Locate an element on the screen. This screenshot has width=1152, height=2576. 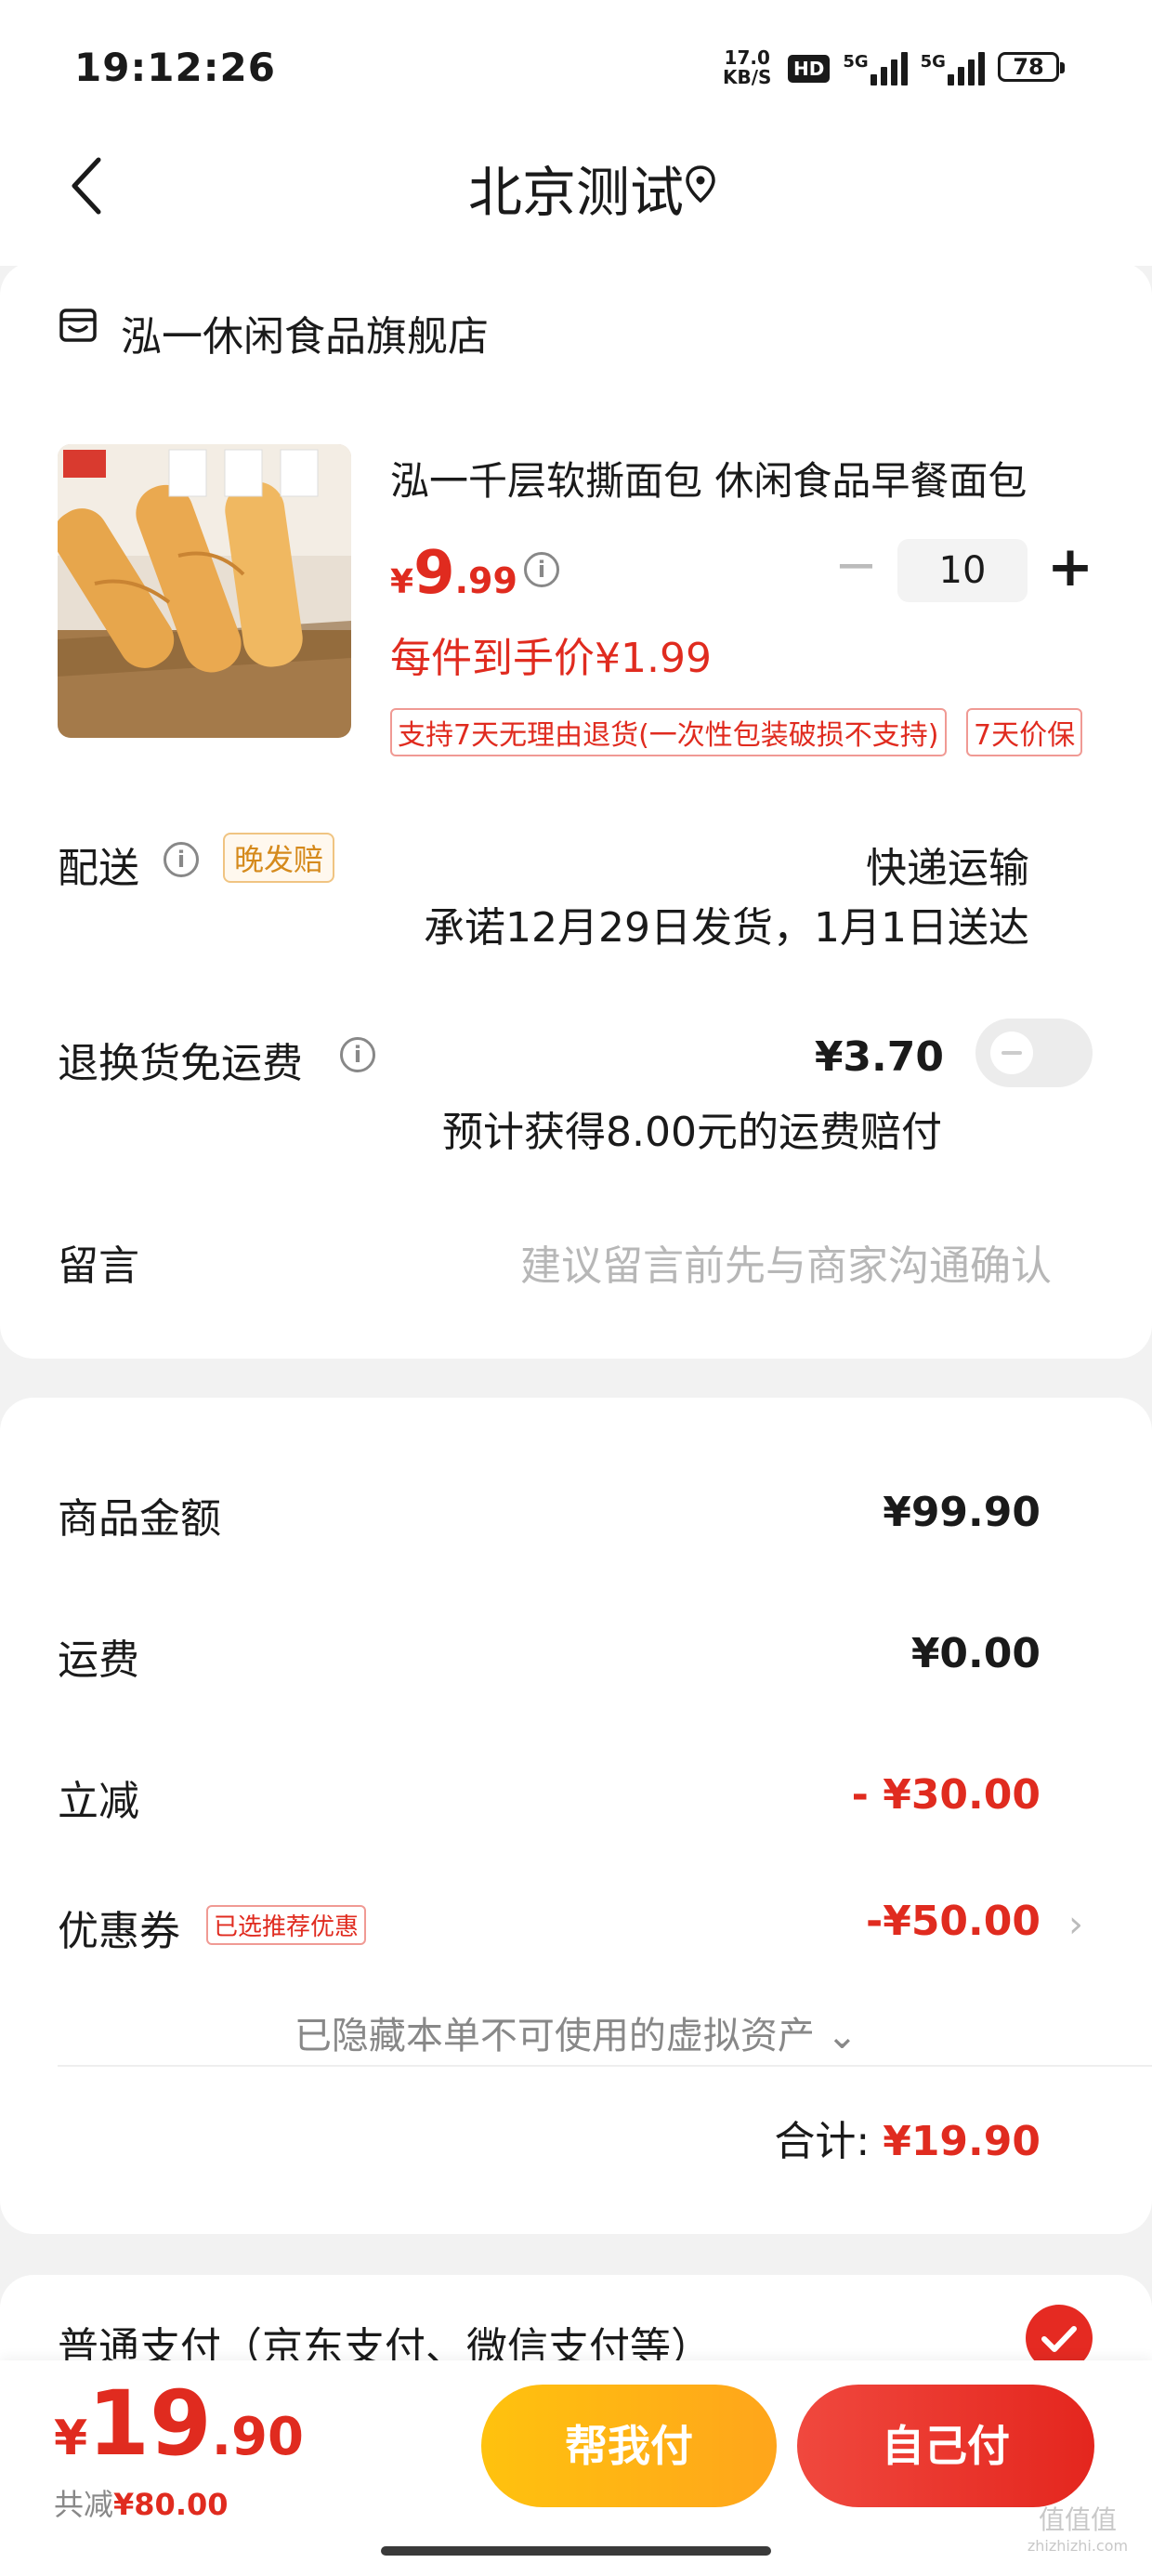
help-pay-button: 帮我付 is located at coordinates (629, 2446).